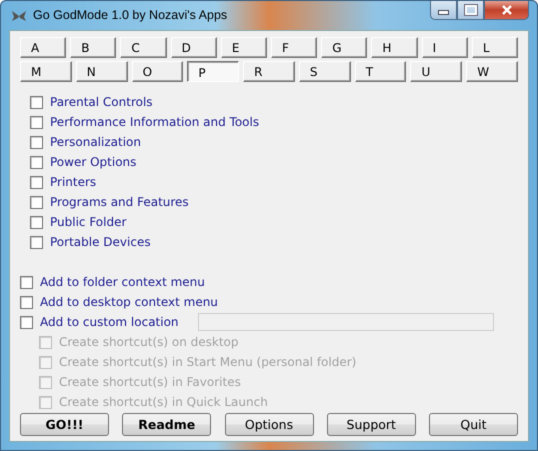 This screenshot has height=451, width=538. I want to click on close-button, so click(506, 10).